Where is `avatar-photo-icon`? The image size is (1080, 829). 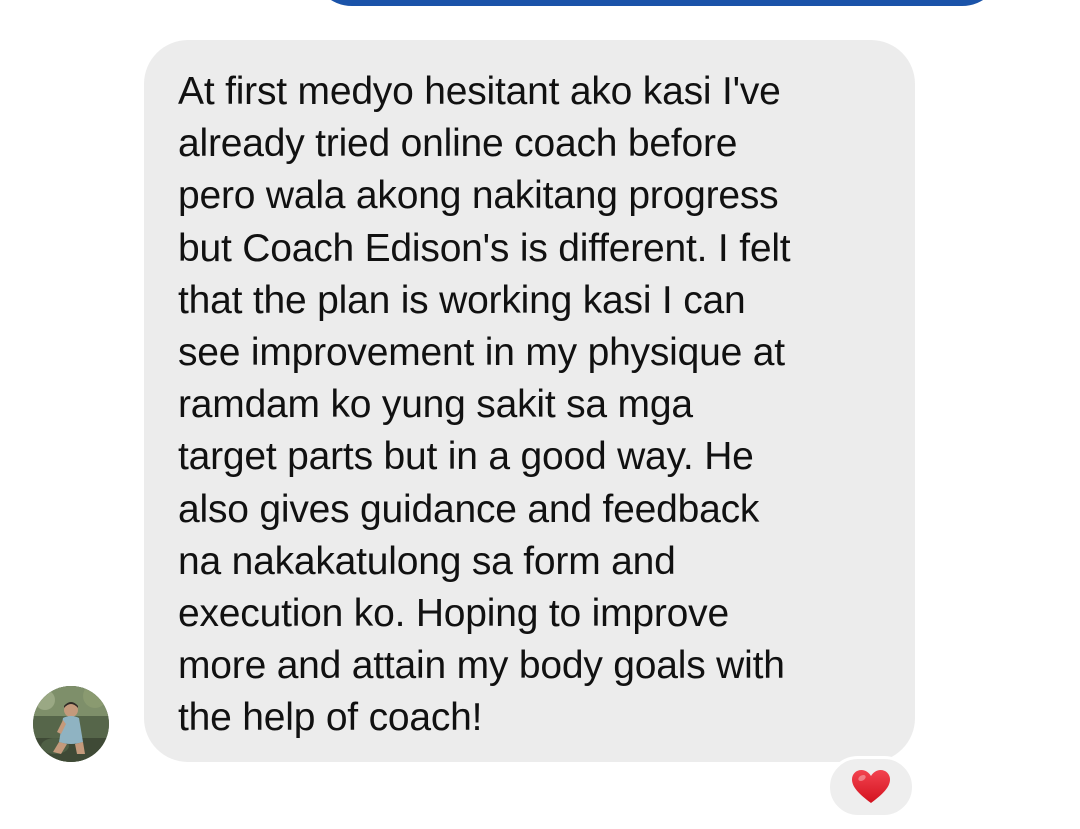 avatar-photo-icon is located at coordinates (71, 724).